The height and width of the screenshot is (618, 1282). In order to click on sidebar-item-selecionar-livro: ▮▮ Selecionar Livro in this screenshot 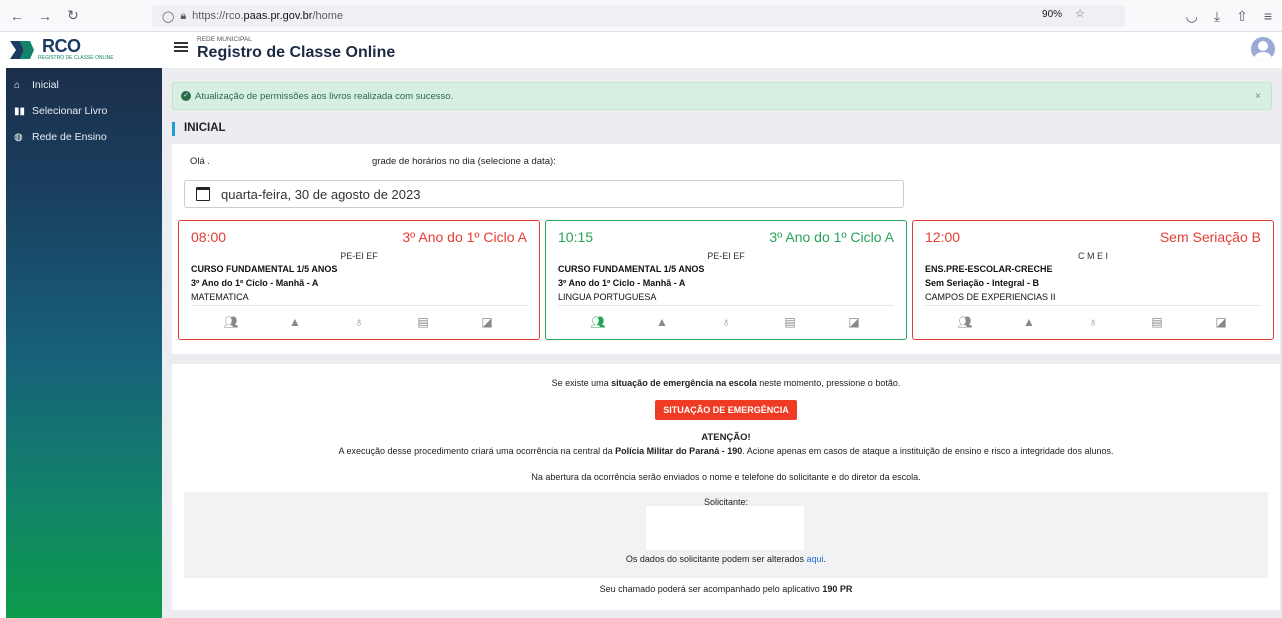, I will do `click(84, 111)`.